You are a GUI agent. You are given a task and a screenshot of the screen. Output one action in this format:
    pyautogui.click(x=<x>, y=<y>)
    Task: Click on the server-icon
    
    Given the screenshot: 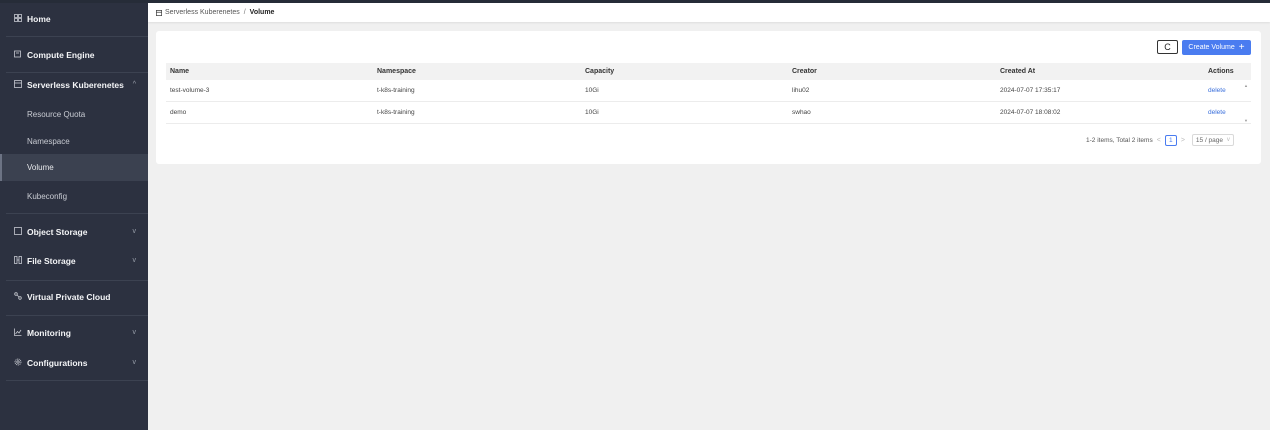 What is the action you would take?
    pyautogui.click(x=18, y=55)
    